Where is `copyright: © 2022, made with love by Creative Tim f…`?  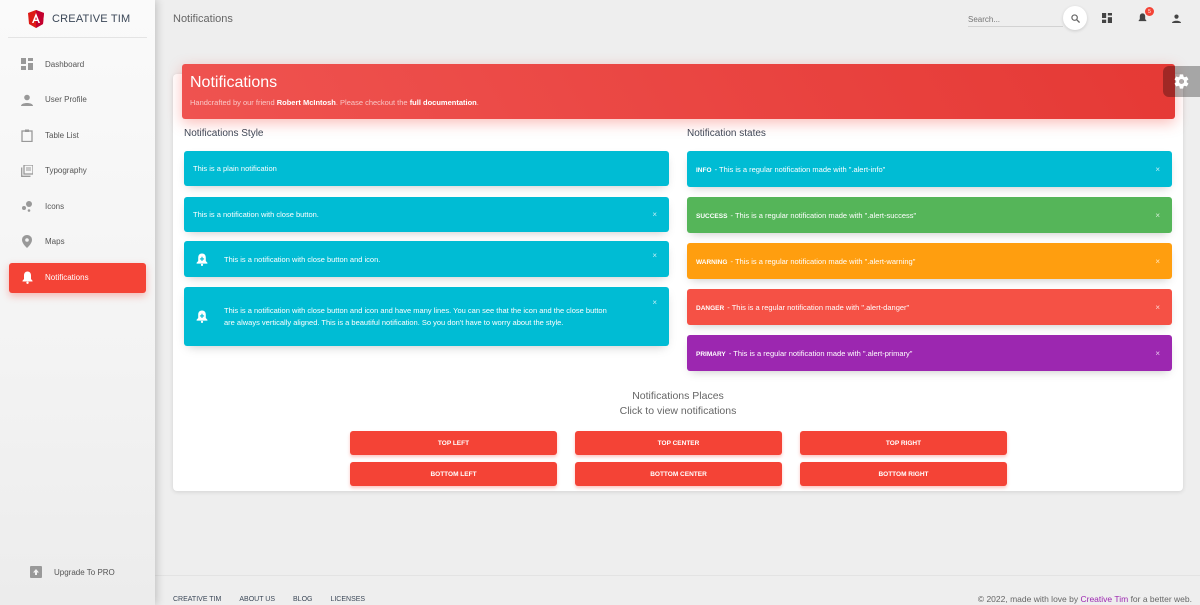
copyright: © 2022, made with love by Creative Tim f… is located at coordinates (1085, 599).